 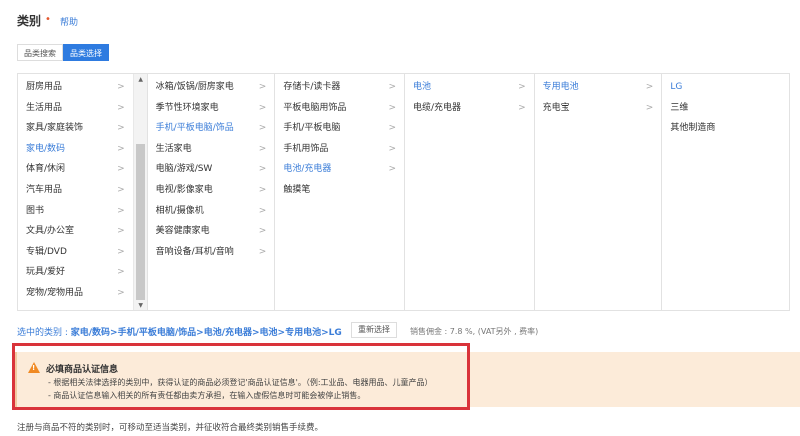 I want to click on category-item: 充电宝 >, so click(x=598, y=111).